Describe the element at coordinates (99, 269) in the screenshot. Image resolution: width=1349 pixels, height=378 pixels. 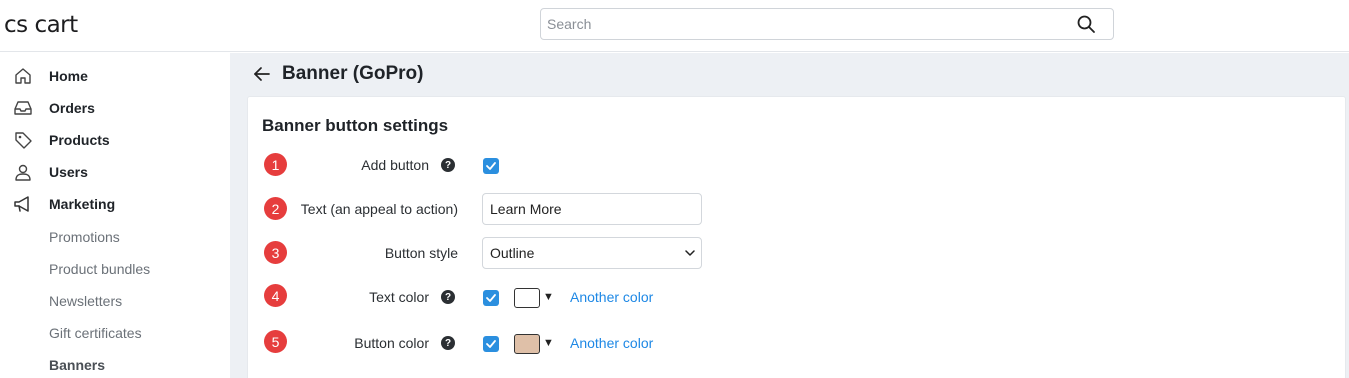
I see `sidebar-subitem-product-bundles: Product bundles` at that location.